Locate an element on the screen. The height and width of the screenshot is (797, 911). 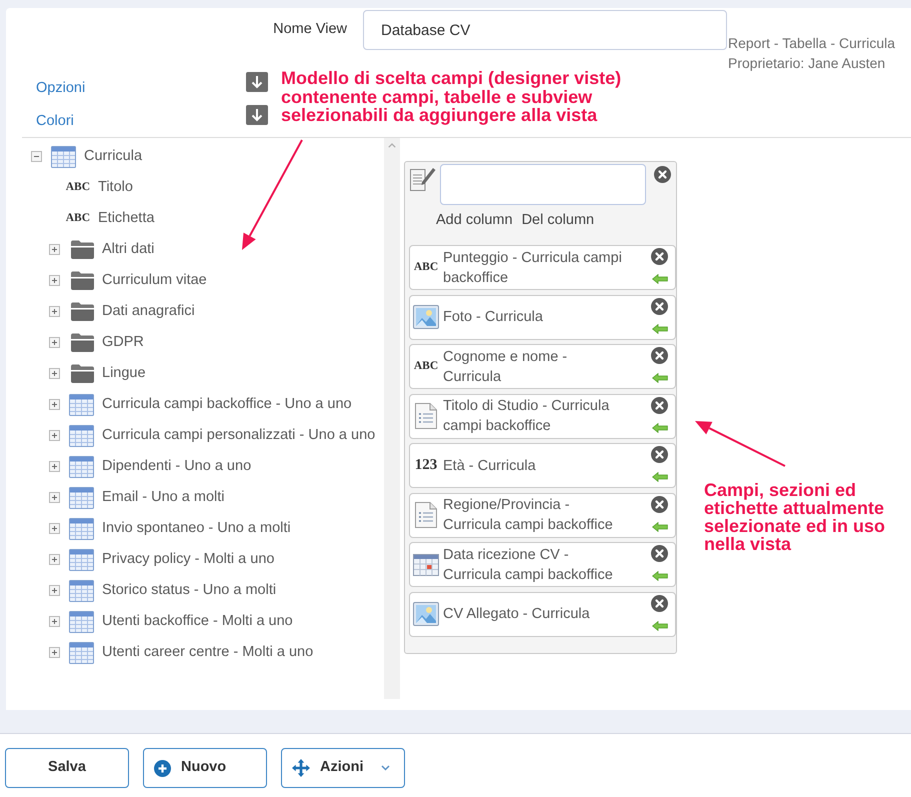
column-label: Cognome e nome - Curricula is located at coordinates (505, 367).